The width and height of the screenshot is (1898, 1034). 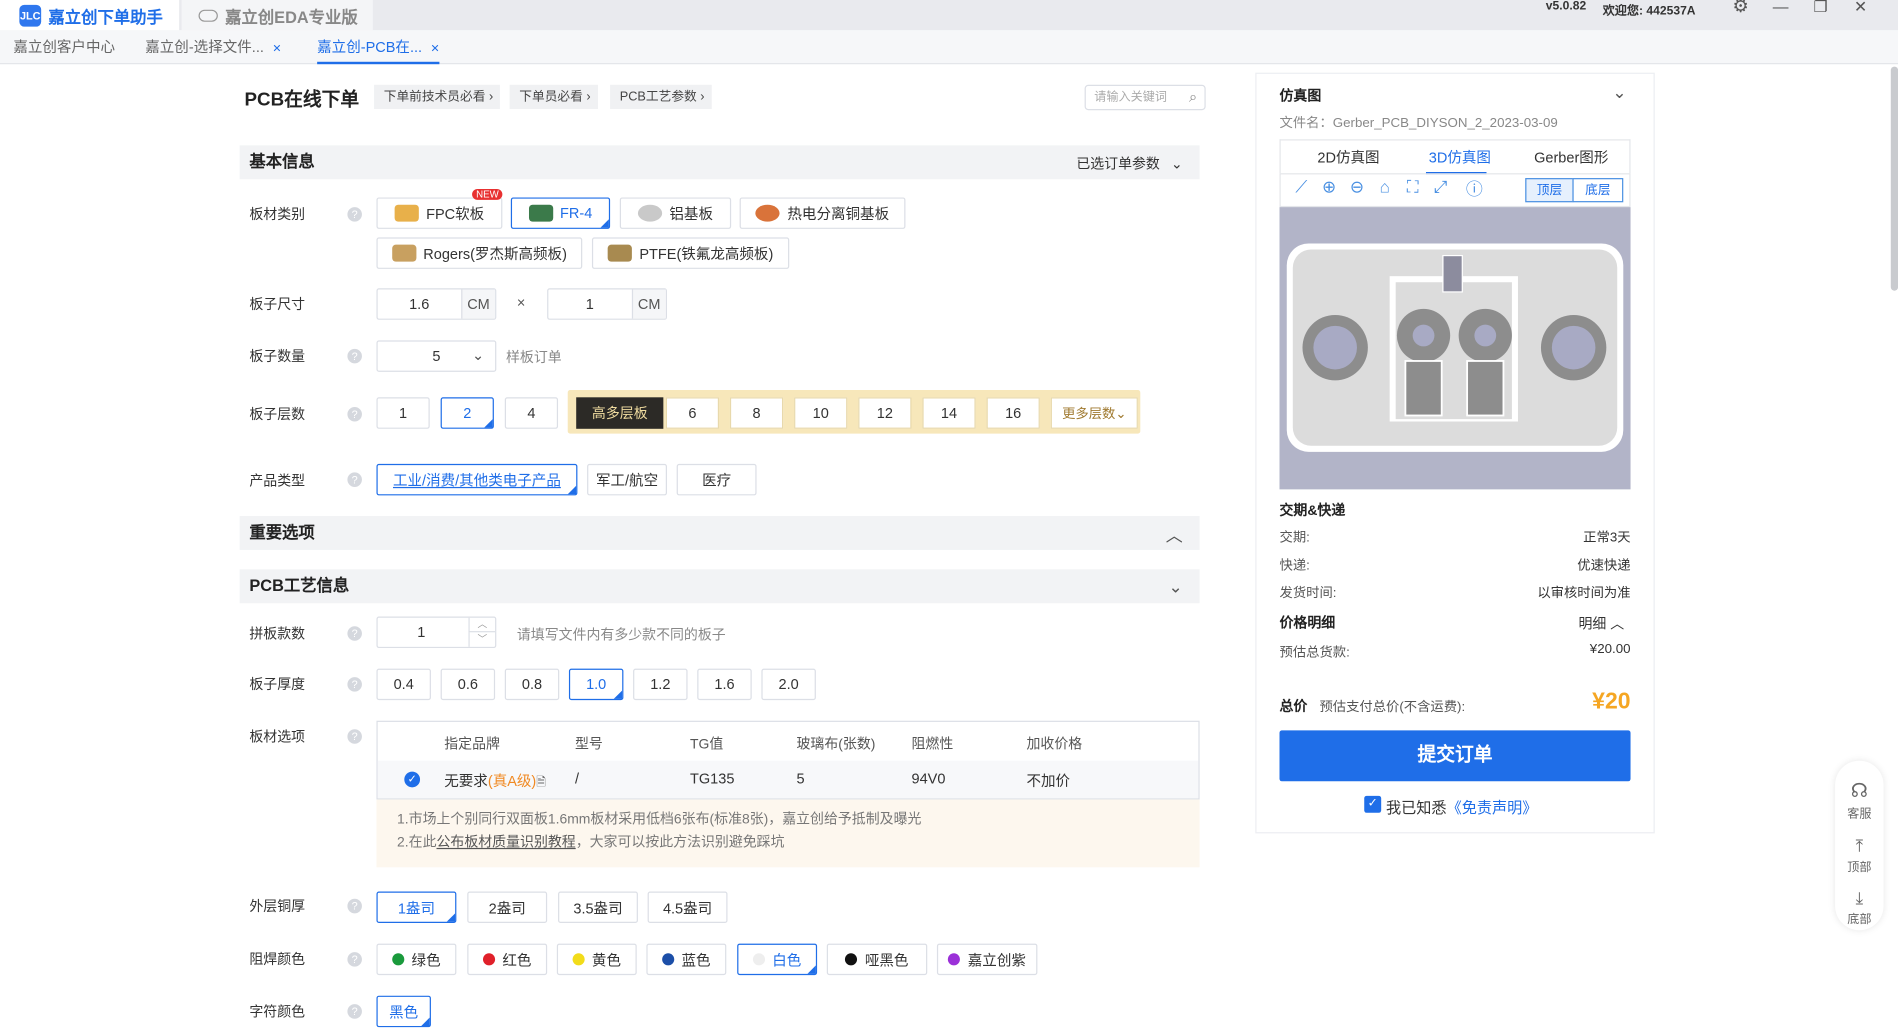 What do you see at coordinates (90, 15) in the screenshot?
I see `app-tab-order-assistant: JLC 嘉立创下单助手` at bounding box center [90, 15].